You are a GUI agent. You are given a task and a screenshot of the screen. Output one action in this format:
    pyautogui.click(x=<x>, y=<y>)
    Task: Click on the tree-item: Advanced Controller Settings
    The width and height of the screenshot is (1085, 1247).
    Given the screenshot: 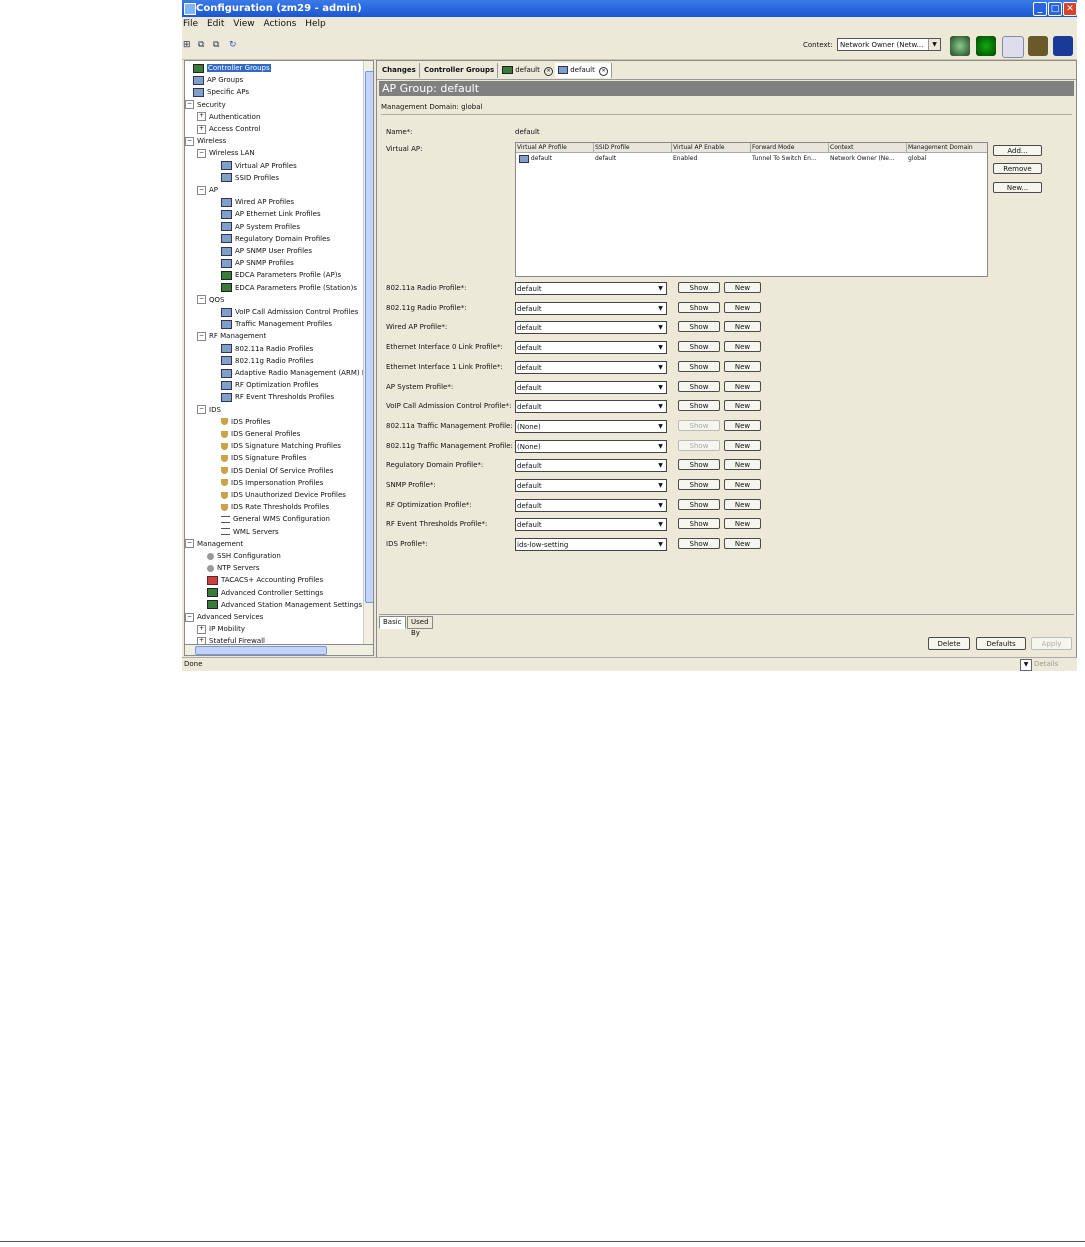 What is the action you would take?
    pyautogui.click(x=265, y=593)
    